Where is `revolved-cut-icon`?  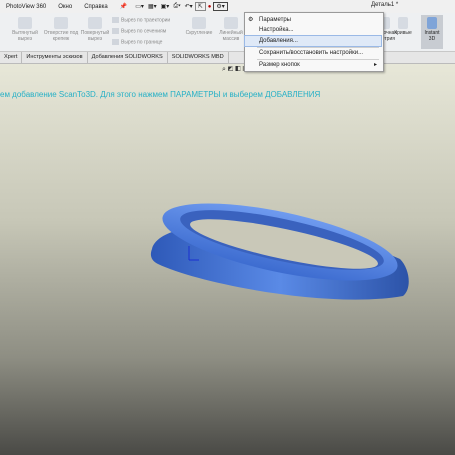 revolved-cut-icon is located at coordinates (95, 23).